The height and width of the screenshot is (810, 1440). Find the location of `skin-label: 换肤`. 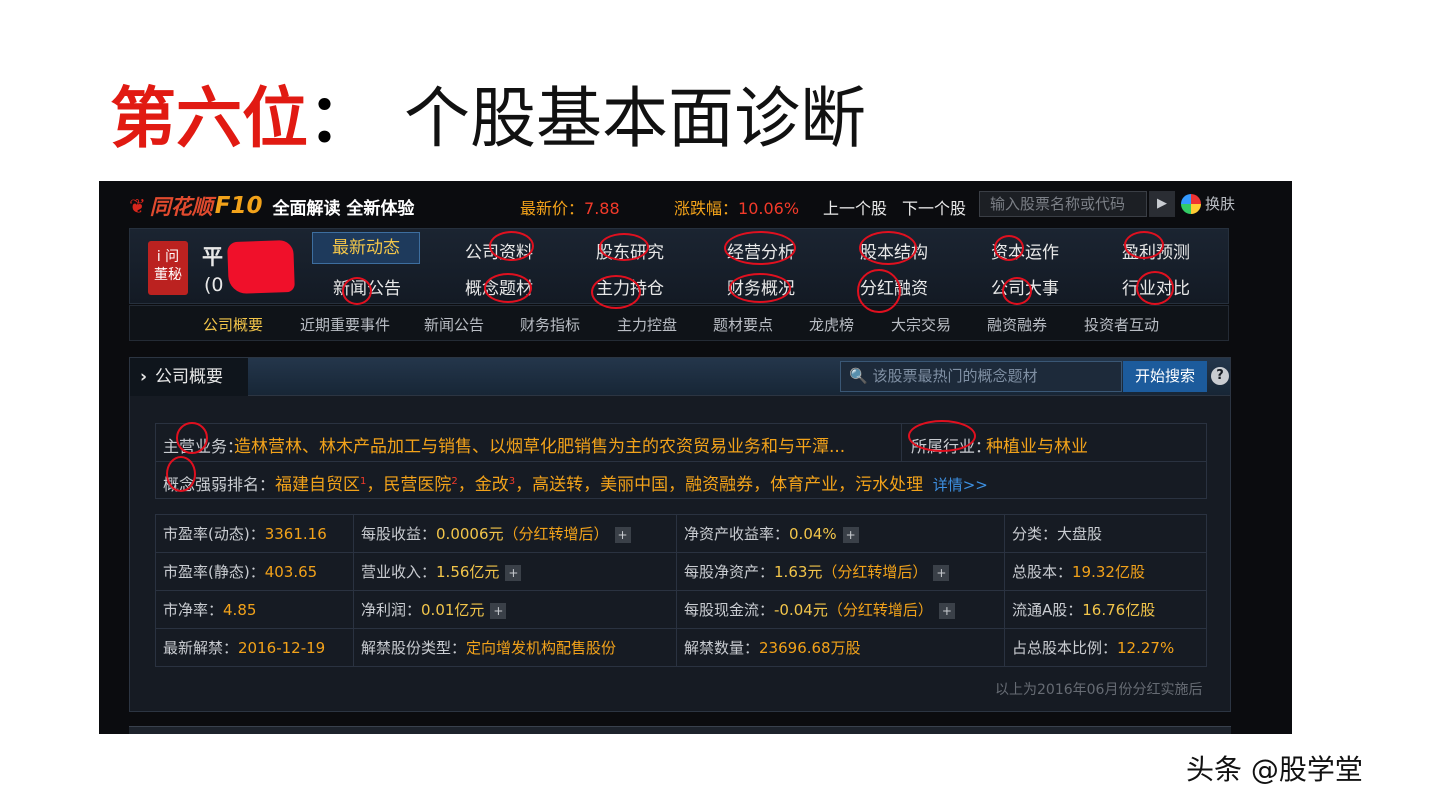

skin-label: 换肤 is located at coordinates (1220, 204).